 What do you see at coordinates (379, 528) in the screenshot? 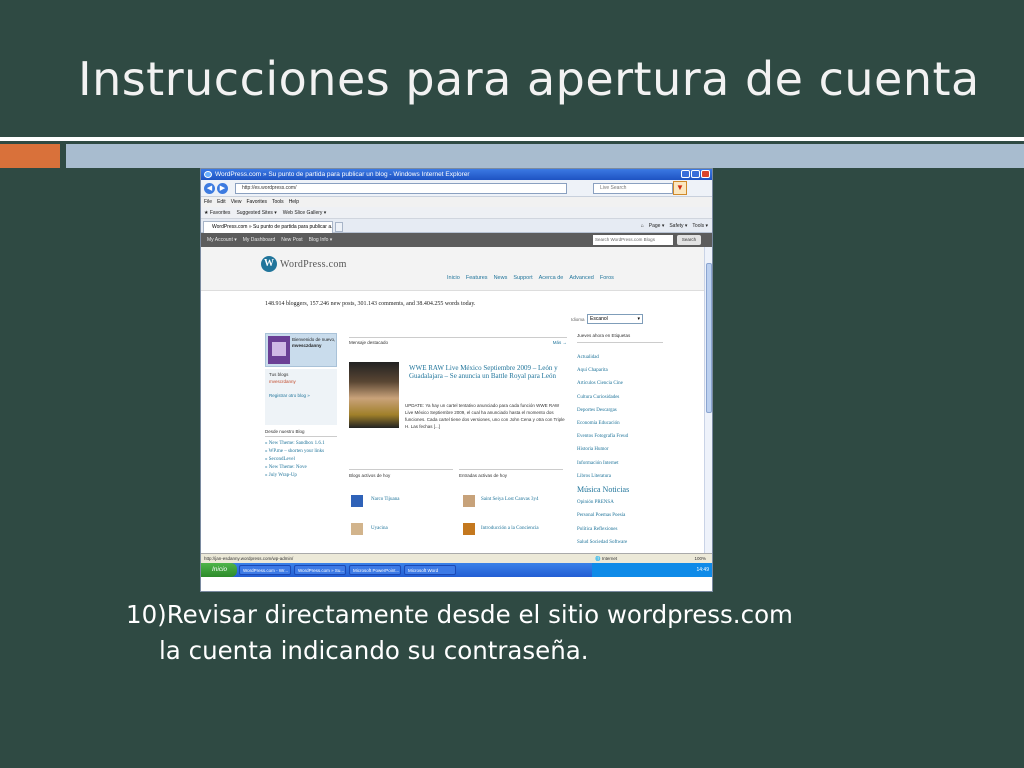
I see `blog-activo-item: Uyacina` at bounding box center [379, 528].